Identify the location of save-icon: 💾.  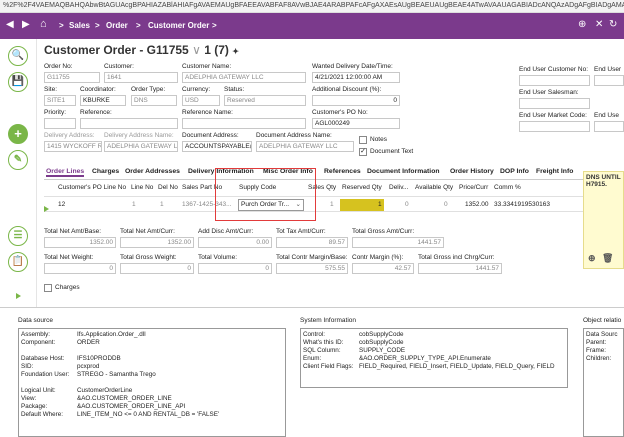
(18, 82).